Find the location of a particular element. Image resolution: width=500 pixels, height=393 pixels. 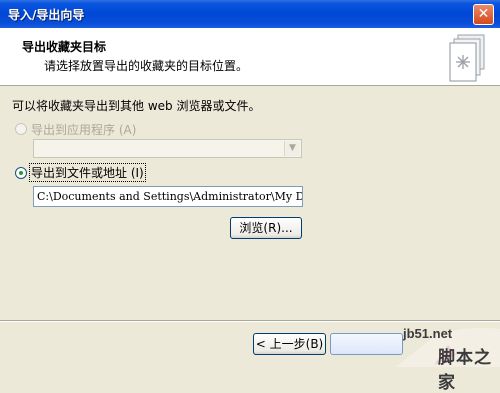

header-subtitle: 请选择放置导出的收藏夹的目标位置。 is located at coordinates (146, 66).